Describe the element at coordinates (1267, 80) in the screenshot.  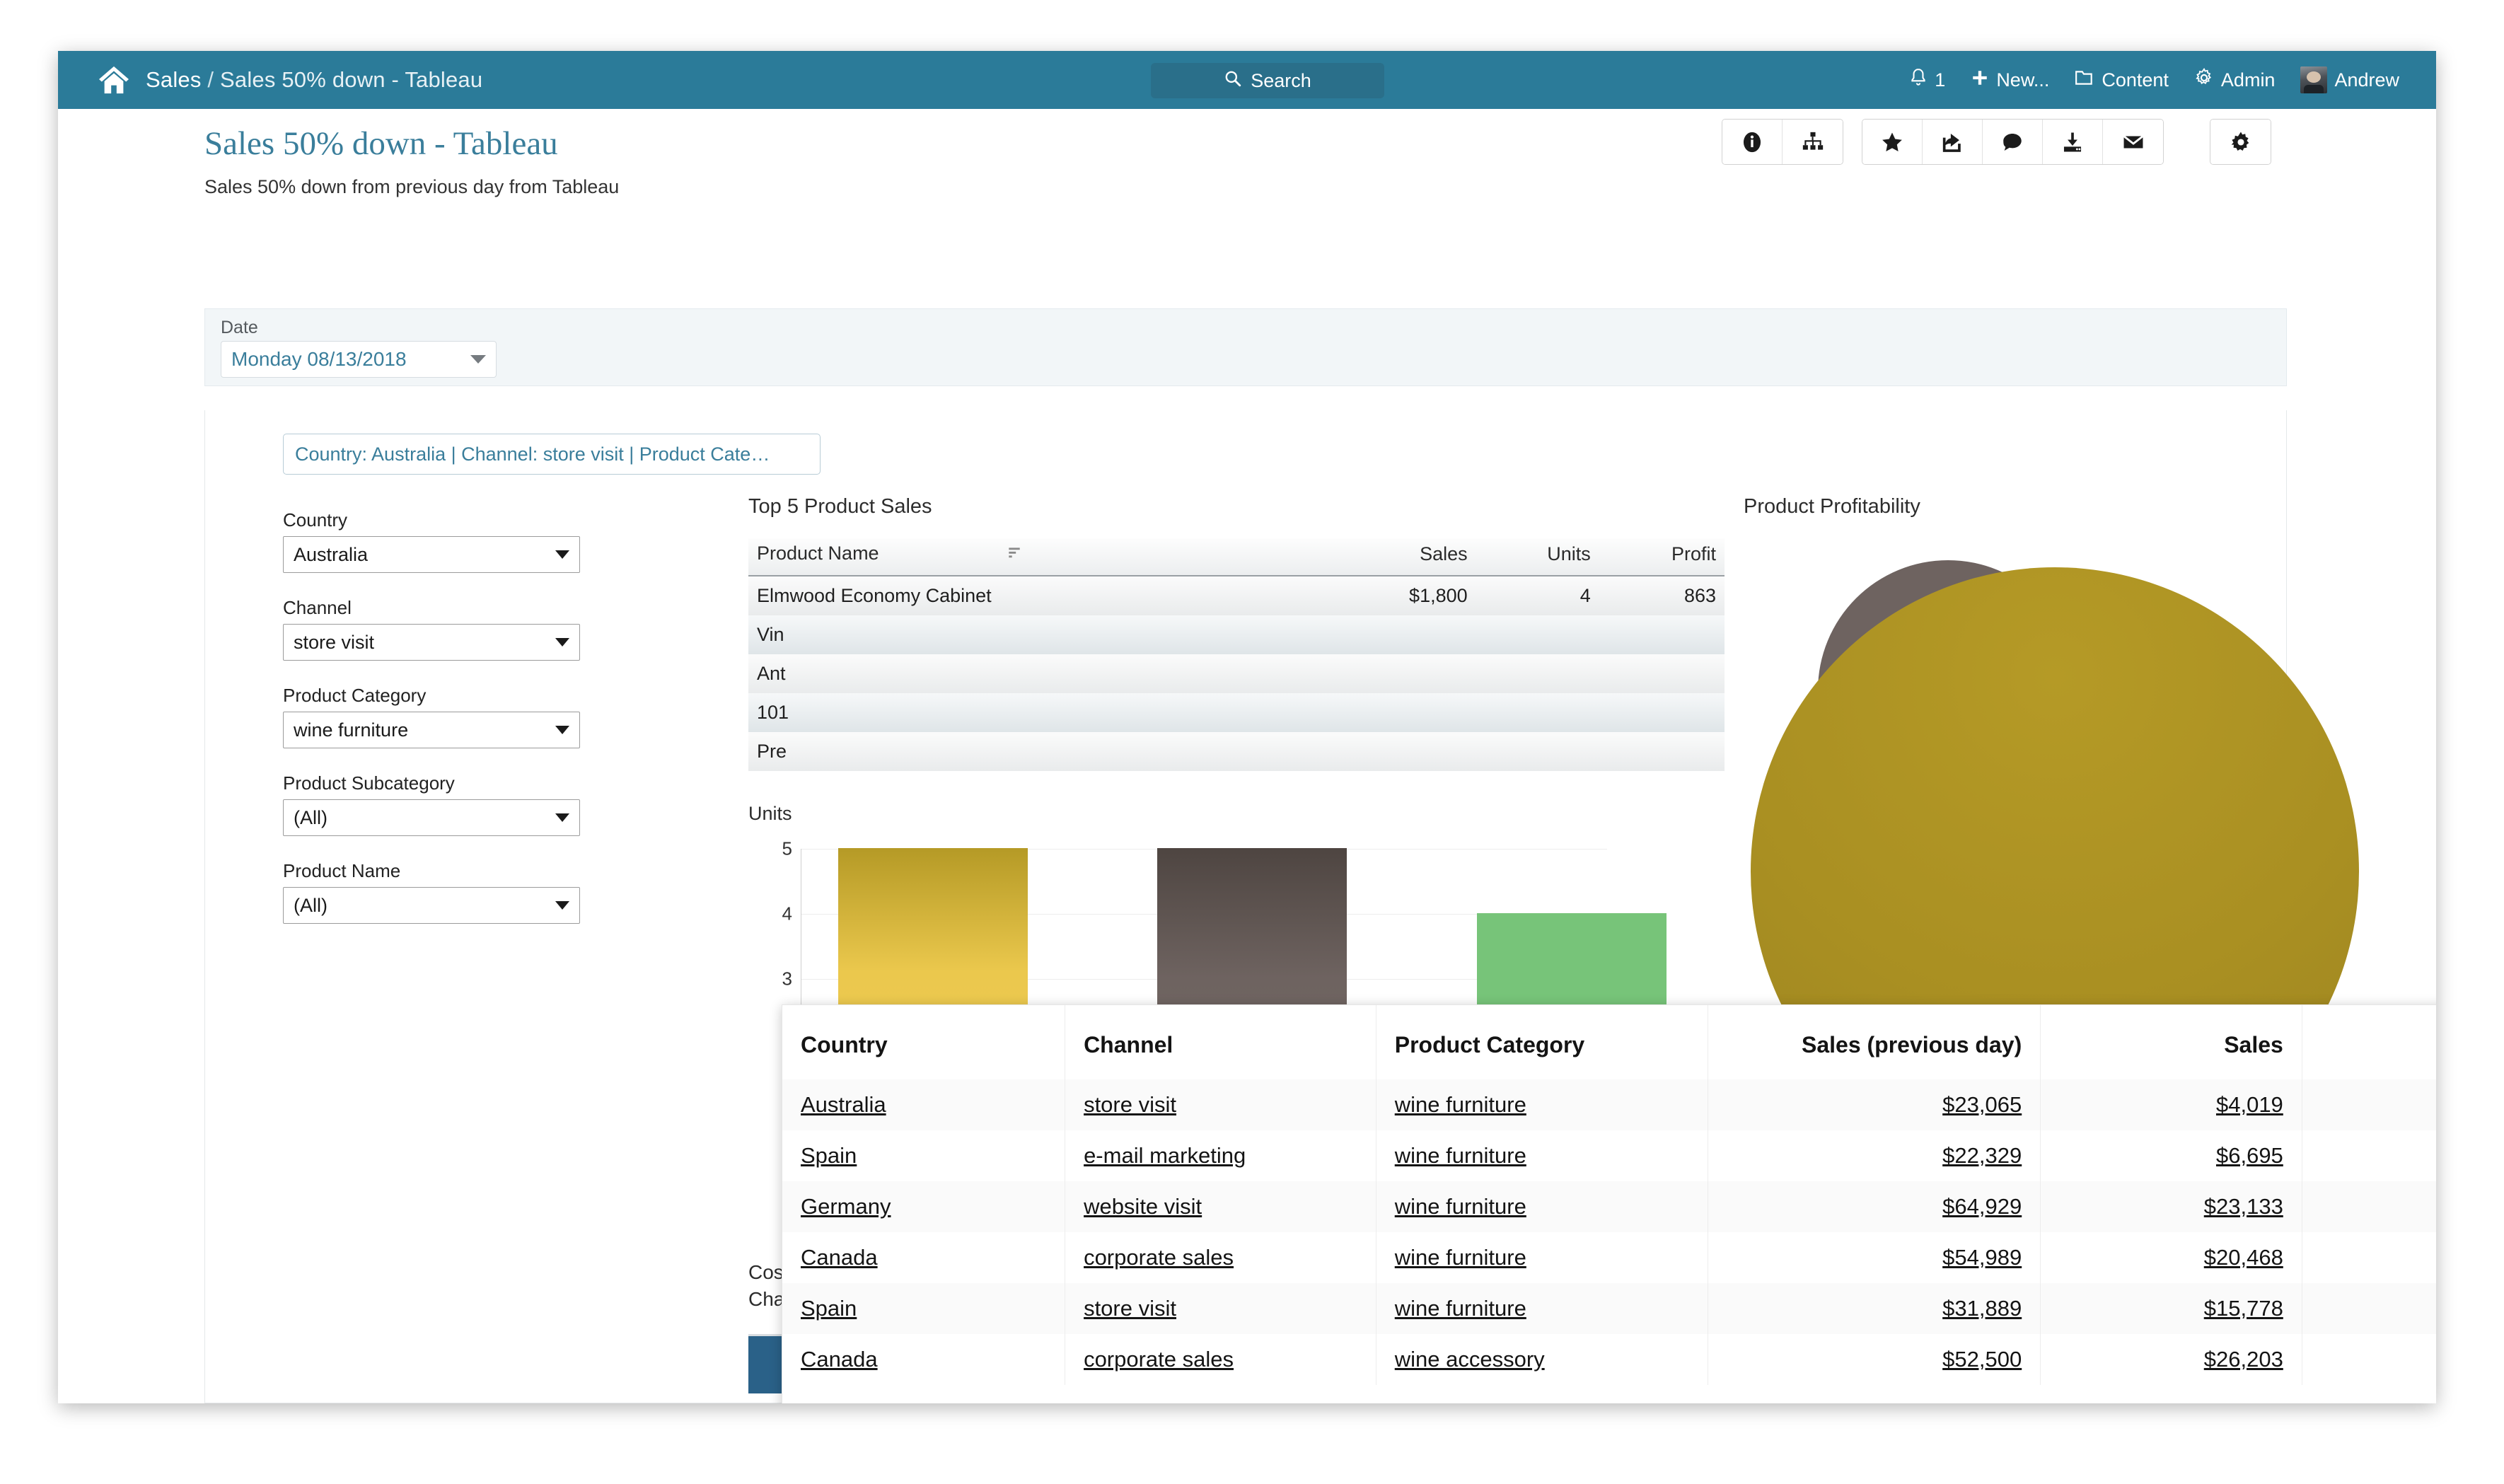
I see `search-button: Search` at that location.